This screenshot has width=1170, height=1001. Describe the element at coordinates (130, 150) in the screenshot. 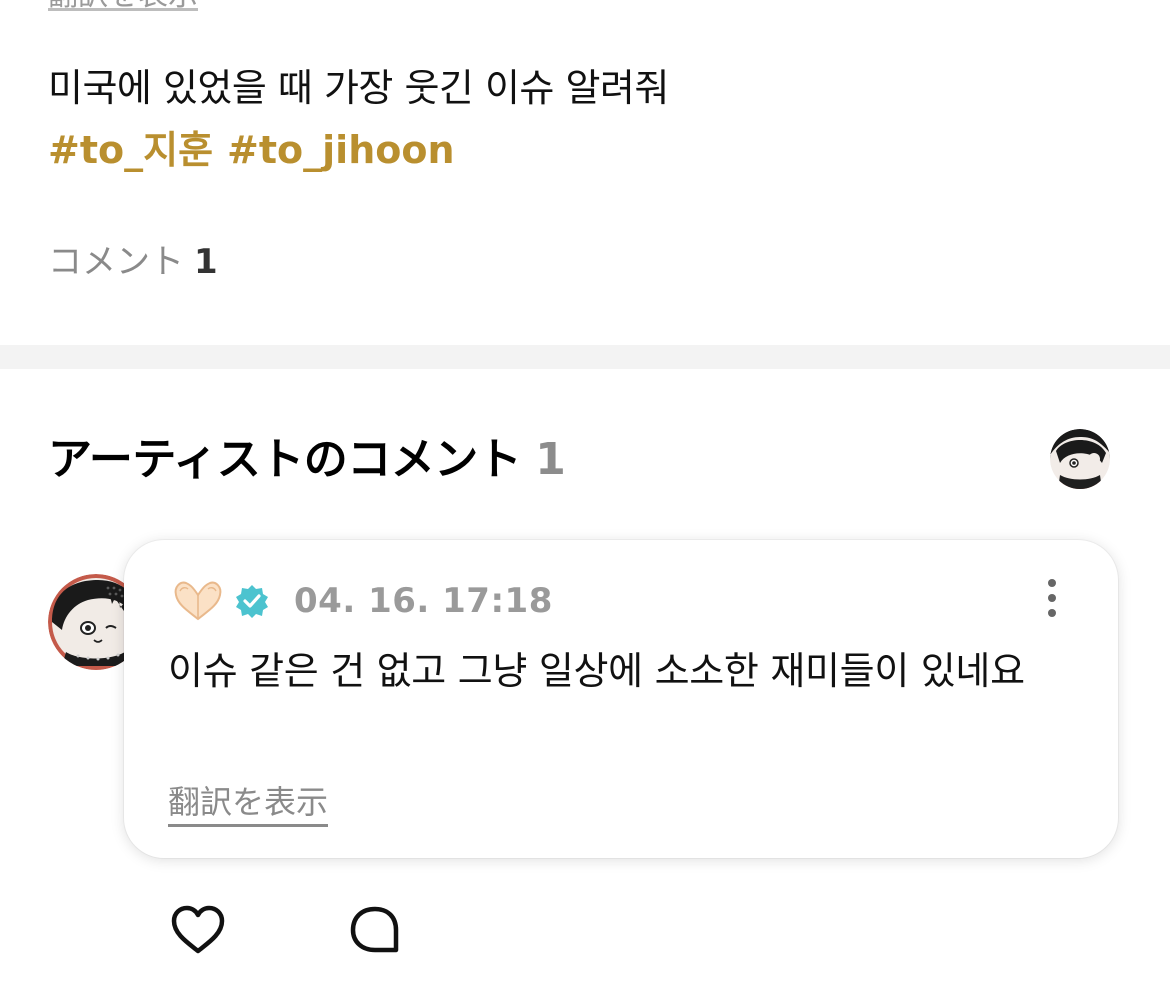

I see `hashtag-link: #to_지훈` at that location.